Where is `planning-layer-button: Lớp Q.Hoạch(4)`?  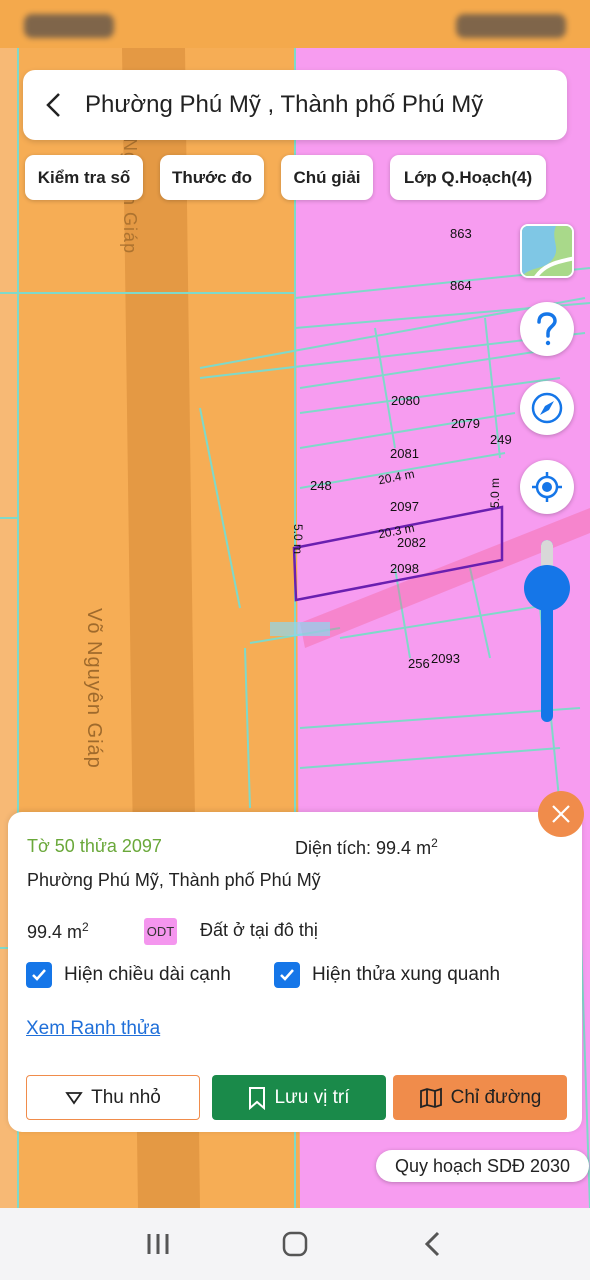
planning-layer-button: Lớp Q.Hoạch(4) is located at coordinates (468, 177).